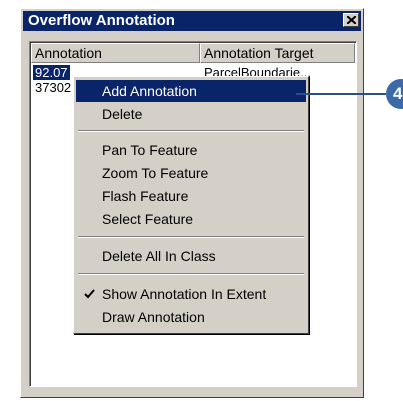  What do you see at coordinates (191, 91) in the screenshot?
I see `menu-item-add-annotation: Add Annotation` at bounding box center [191, 91].